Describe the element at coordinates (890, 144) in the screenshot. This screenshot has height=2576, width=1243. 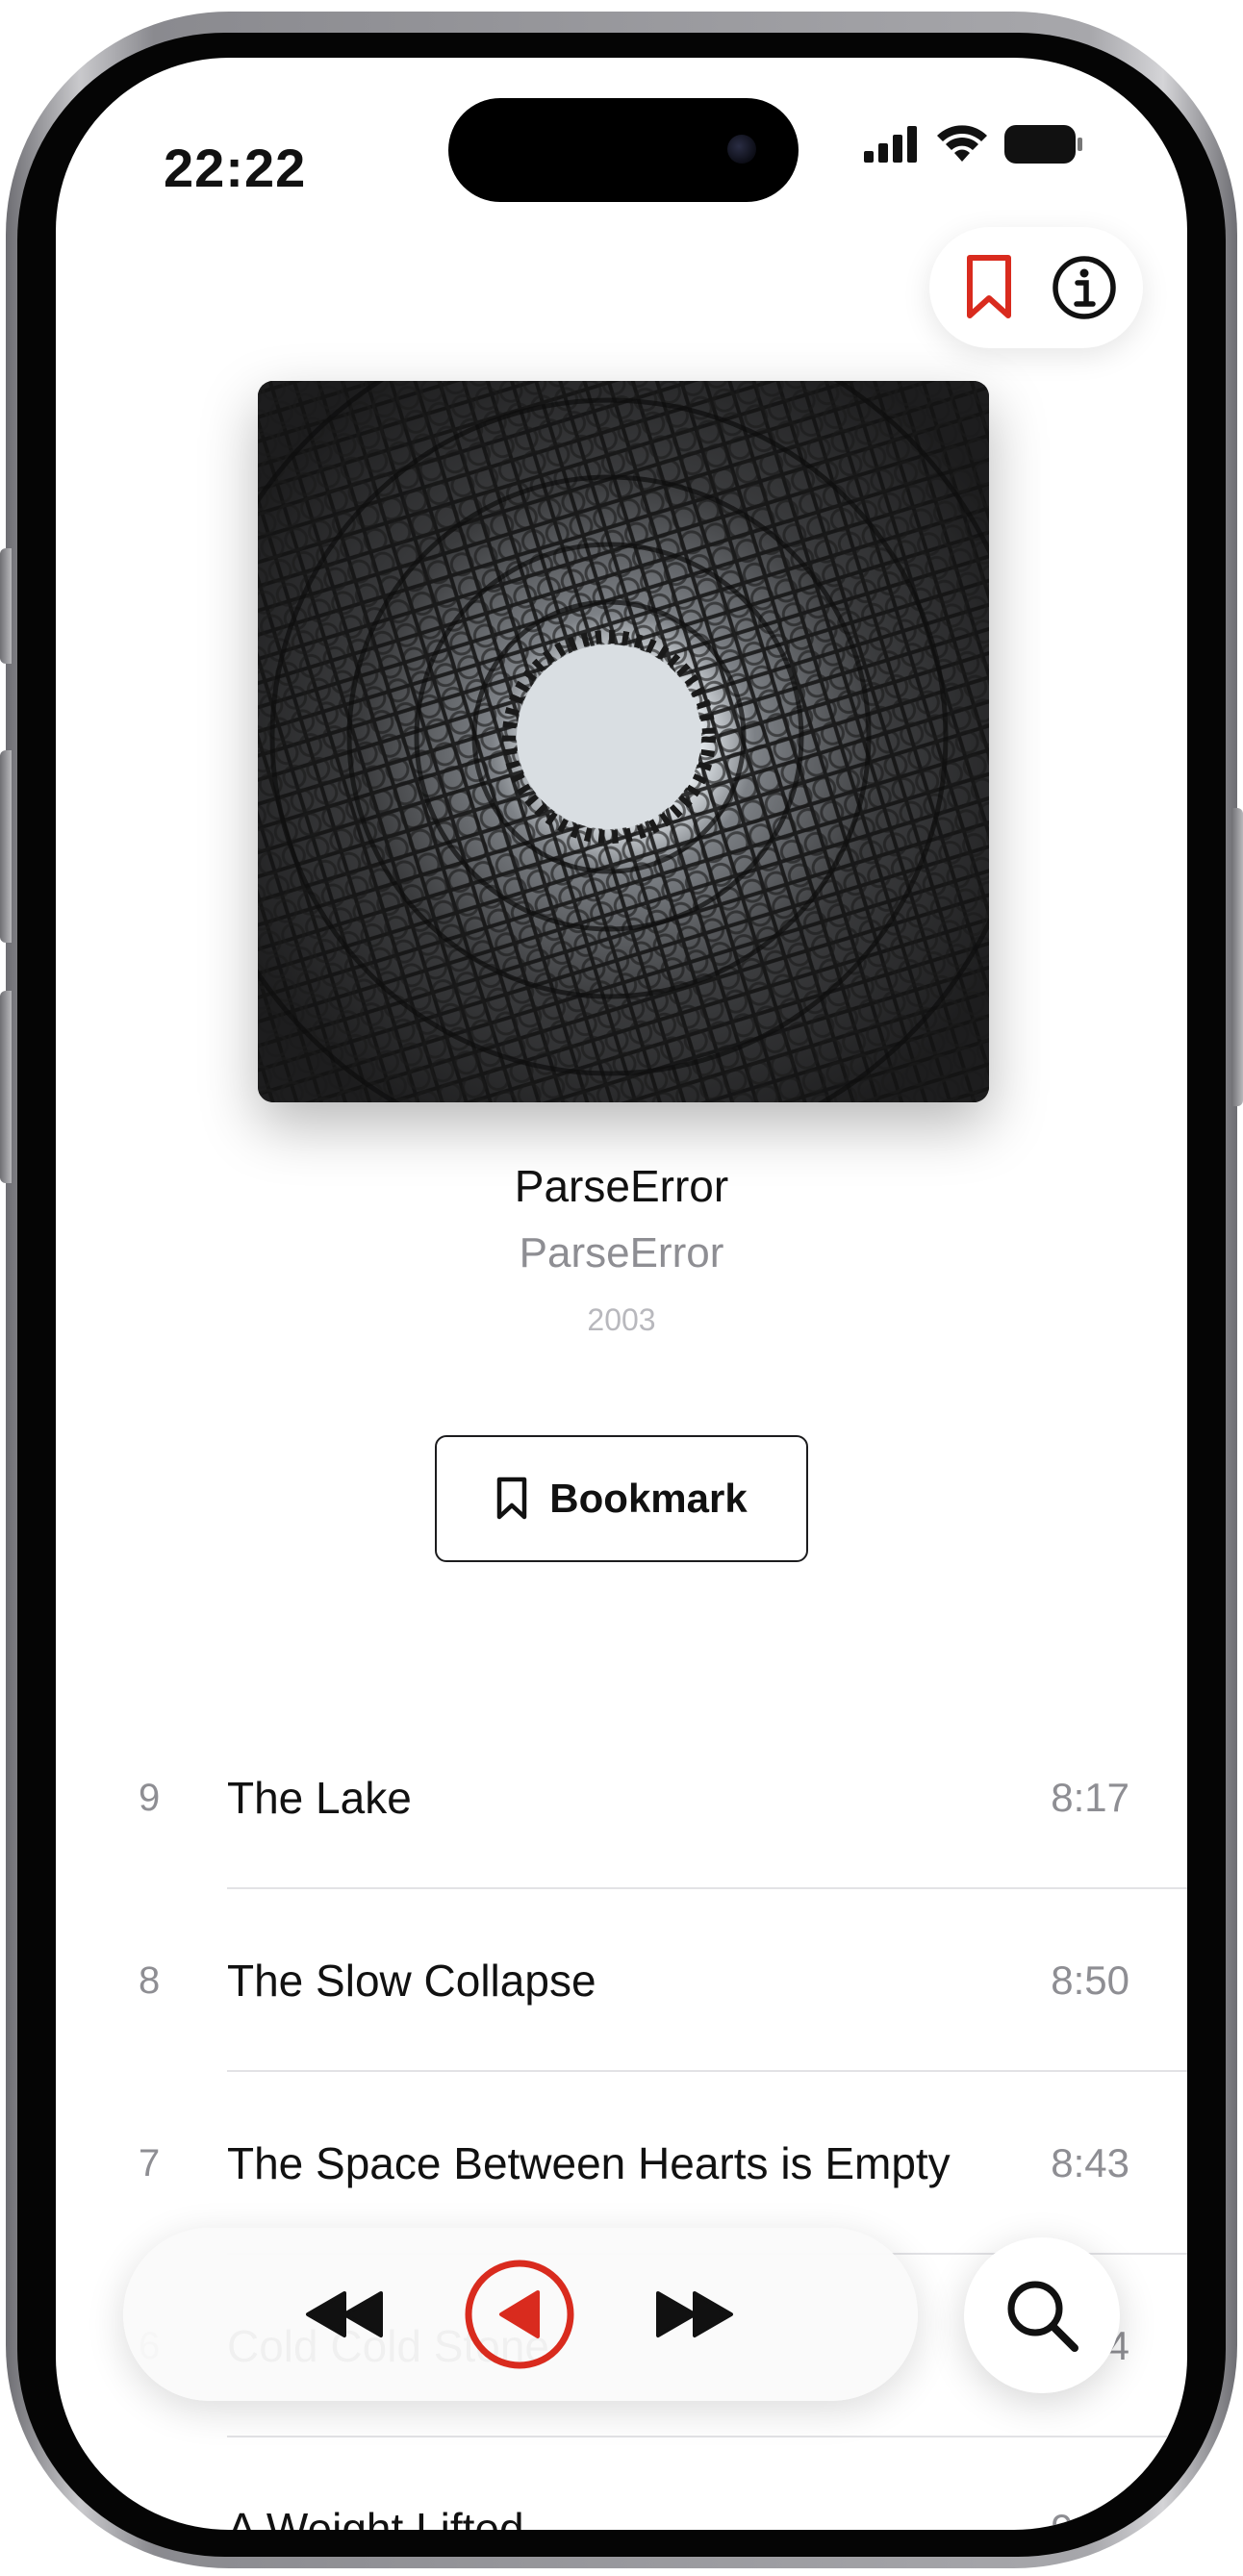
I see `cellular-signal-icon` at that location.